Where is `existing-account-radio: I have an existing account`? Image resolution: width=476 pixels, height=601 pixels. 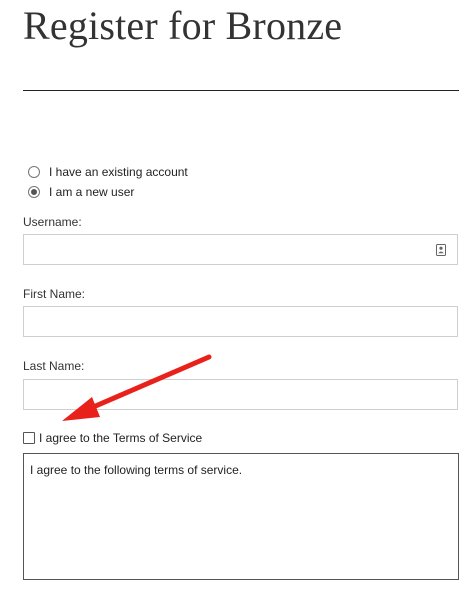
existing-account-radio: I have an existing account is located at coordinates (108, 172).